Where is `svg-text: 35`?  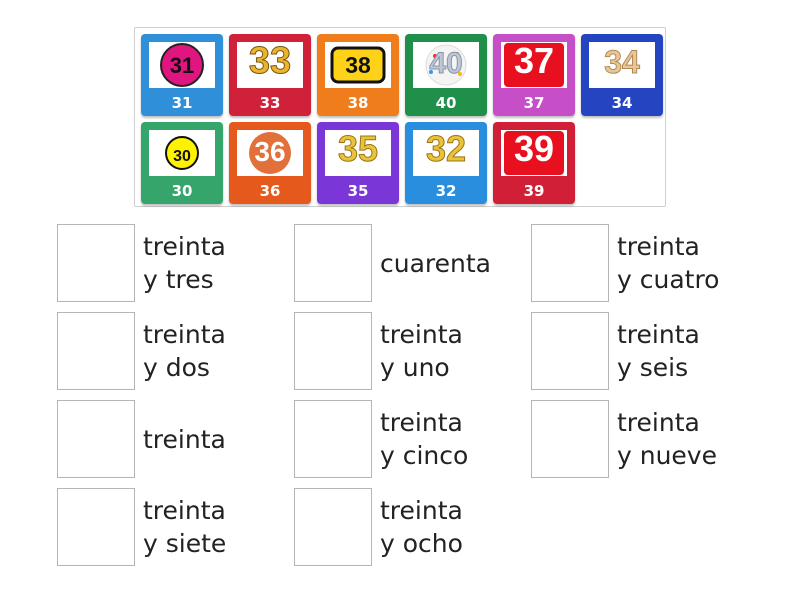 svg-text: 35 is located at coordinates (358, 149).